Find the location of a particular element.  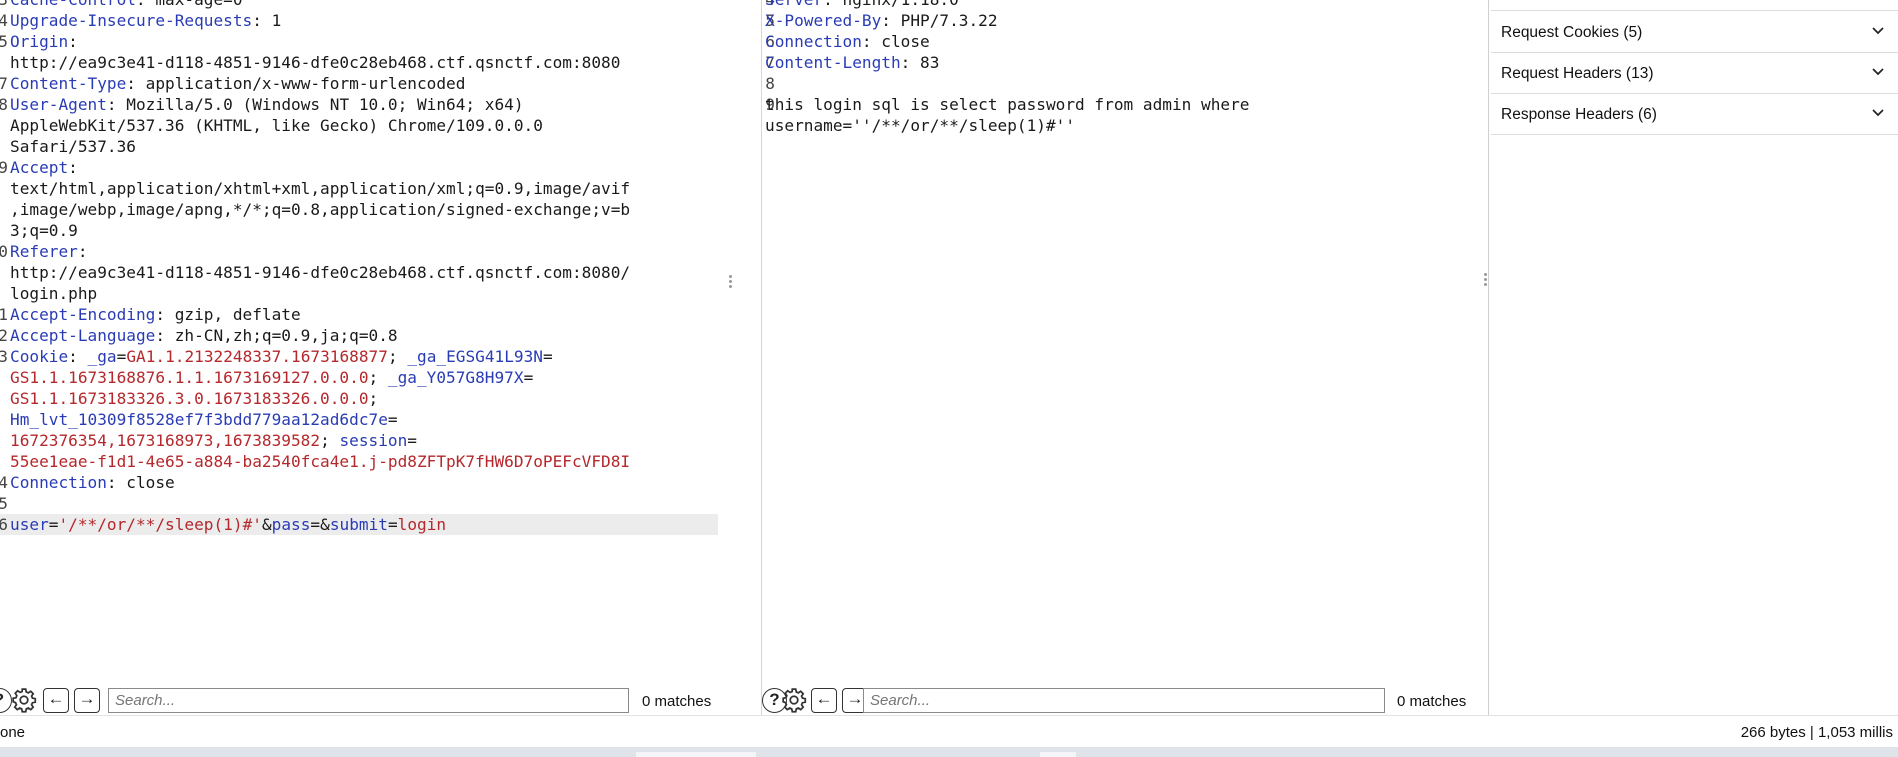

status-bar: one 266 bytes | 1,053 millis is located at coordinates (949, 731).